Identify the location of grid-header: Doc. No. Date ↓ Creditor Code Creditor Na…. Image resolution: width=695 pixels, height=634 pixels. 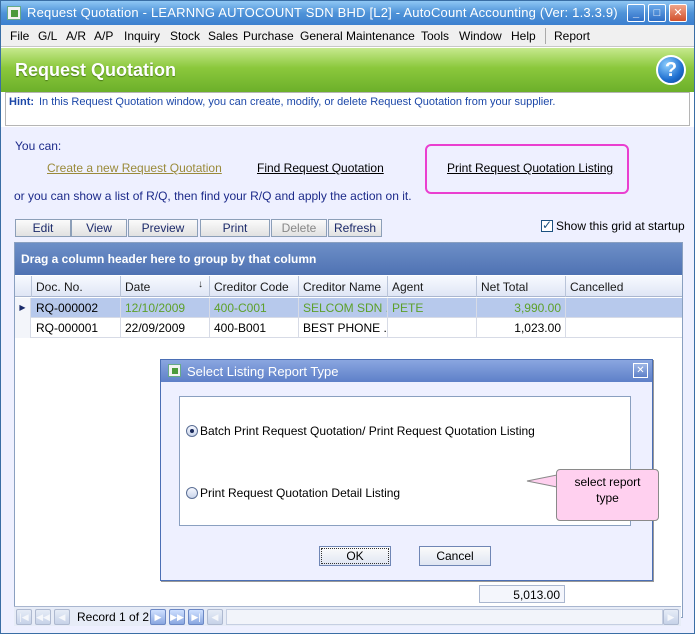
(348, 286).